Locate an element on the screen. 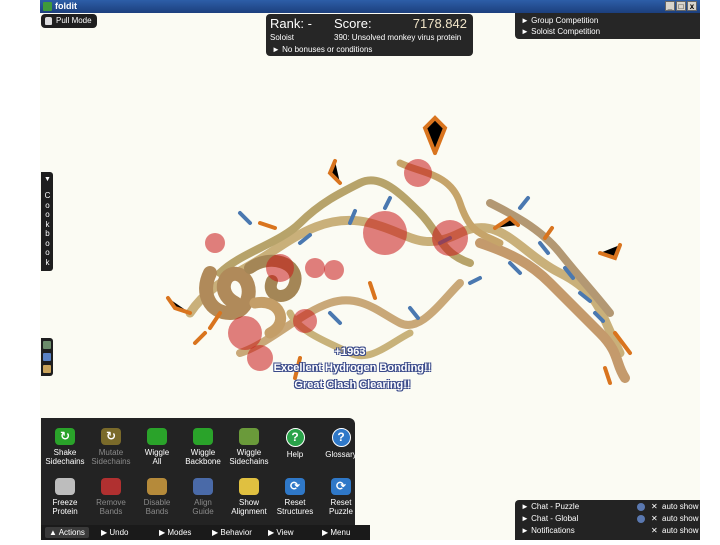 This screenshot has width=720, height=545. reset-puzzle-icon: ⟳ is located at coordinates (341, 486).